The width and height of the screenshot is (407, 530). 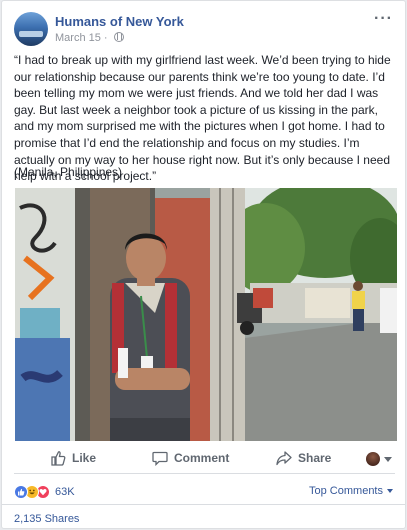 I want to click on post-as-selector, so click(x=379, y=459).